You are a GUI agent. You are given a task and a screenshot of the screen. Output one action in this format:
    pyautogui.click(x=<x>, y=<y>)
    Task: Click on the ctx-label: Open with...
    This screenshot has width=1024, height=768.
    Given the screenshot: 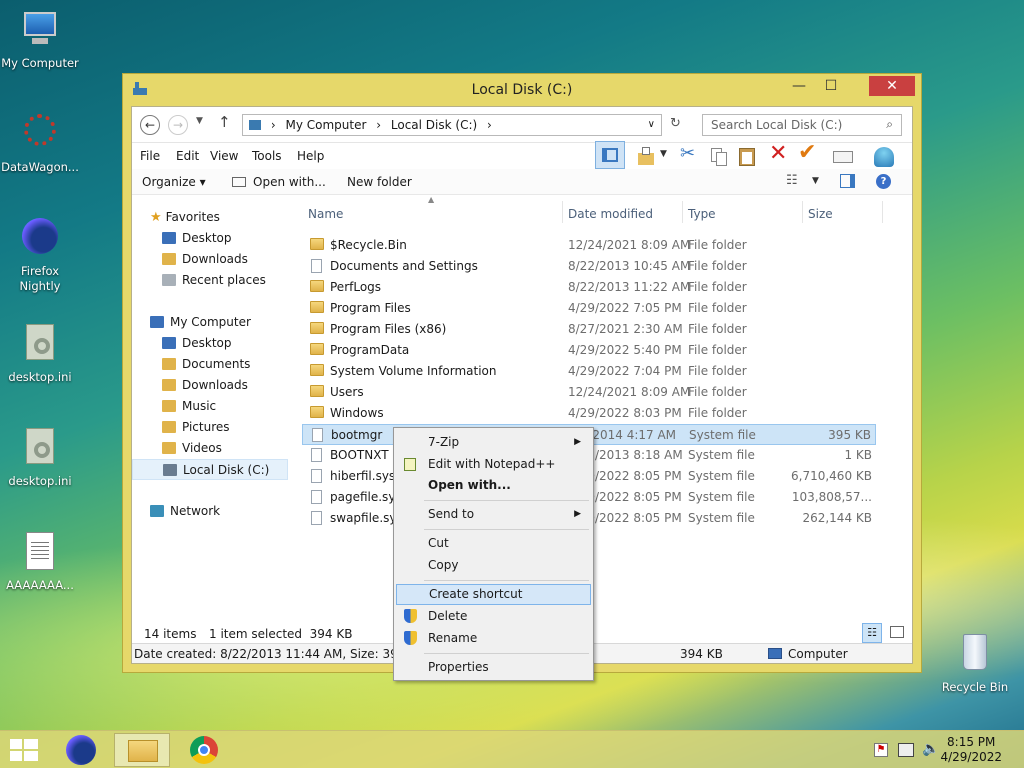 What is the action you would take?
    pyautogui.click(x=469, y=485)
    